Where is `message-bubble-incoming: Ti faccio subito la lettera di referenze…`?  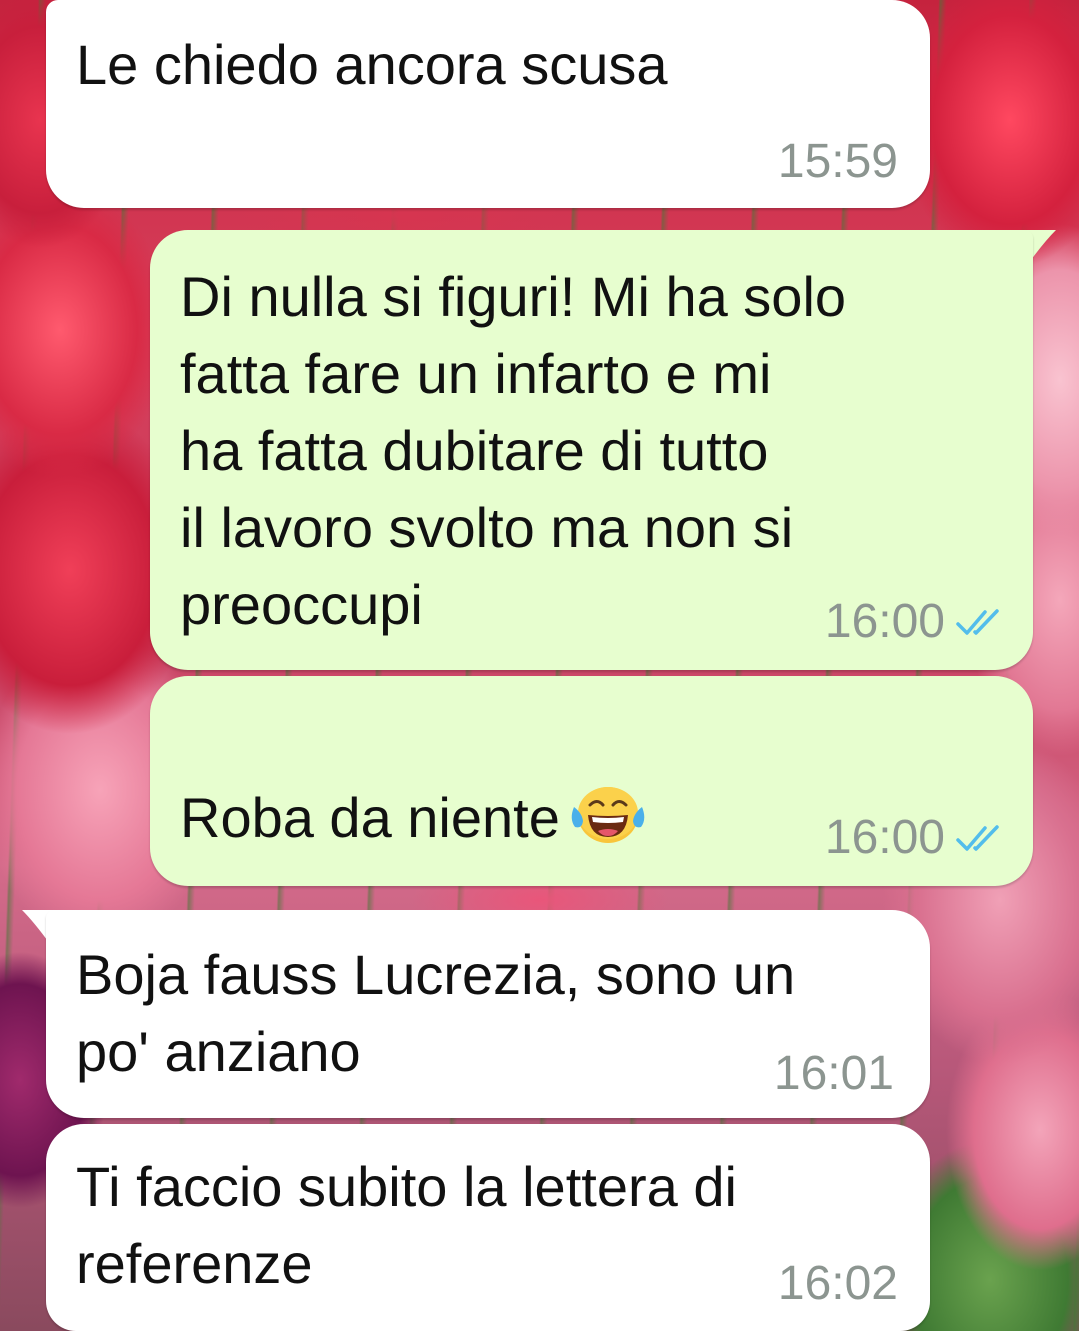 message-bubble-incoming: Ti faccio subito la lettera di referenze… is located at coordinates (488, 1227).